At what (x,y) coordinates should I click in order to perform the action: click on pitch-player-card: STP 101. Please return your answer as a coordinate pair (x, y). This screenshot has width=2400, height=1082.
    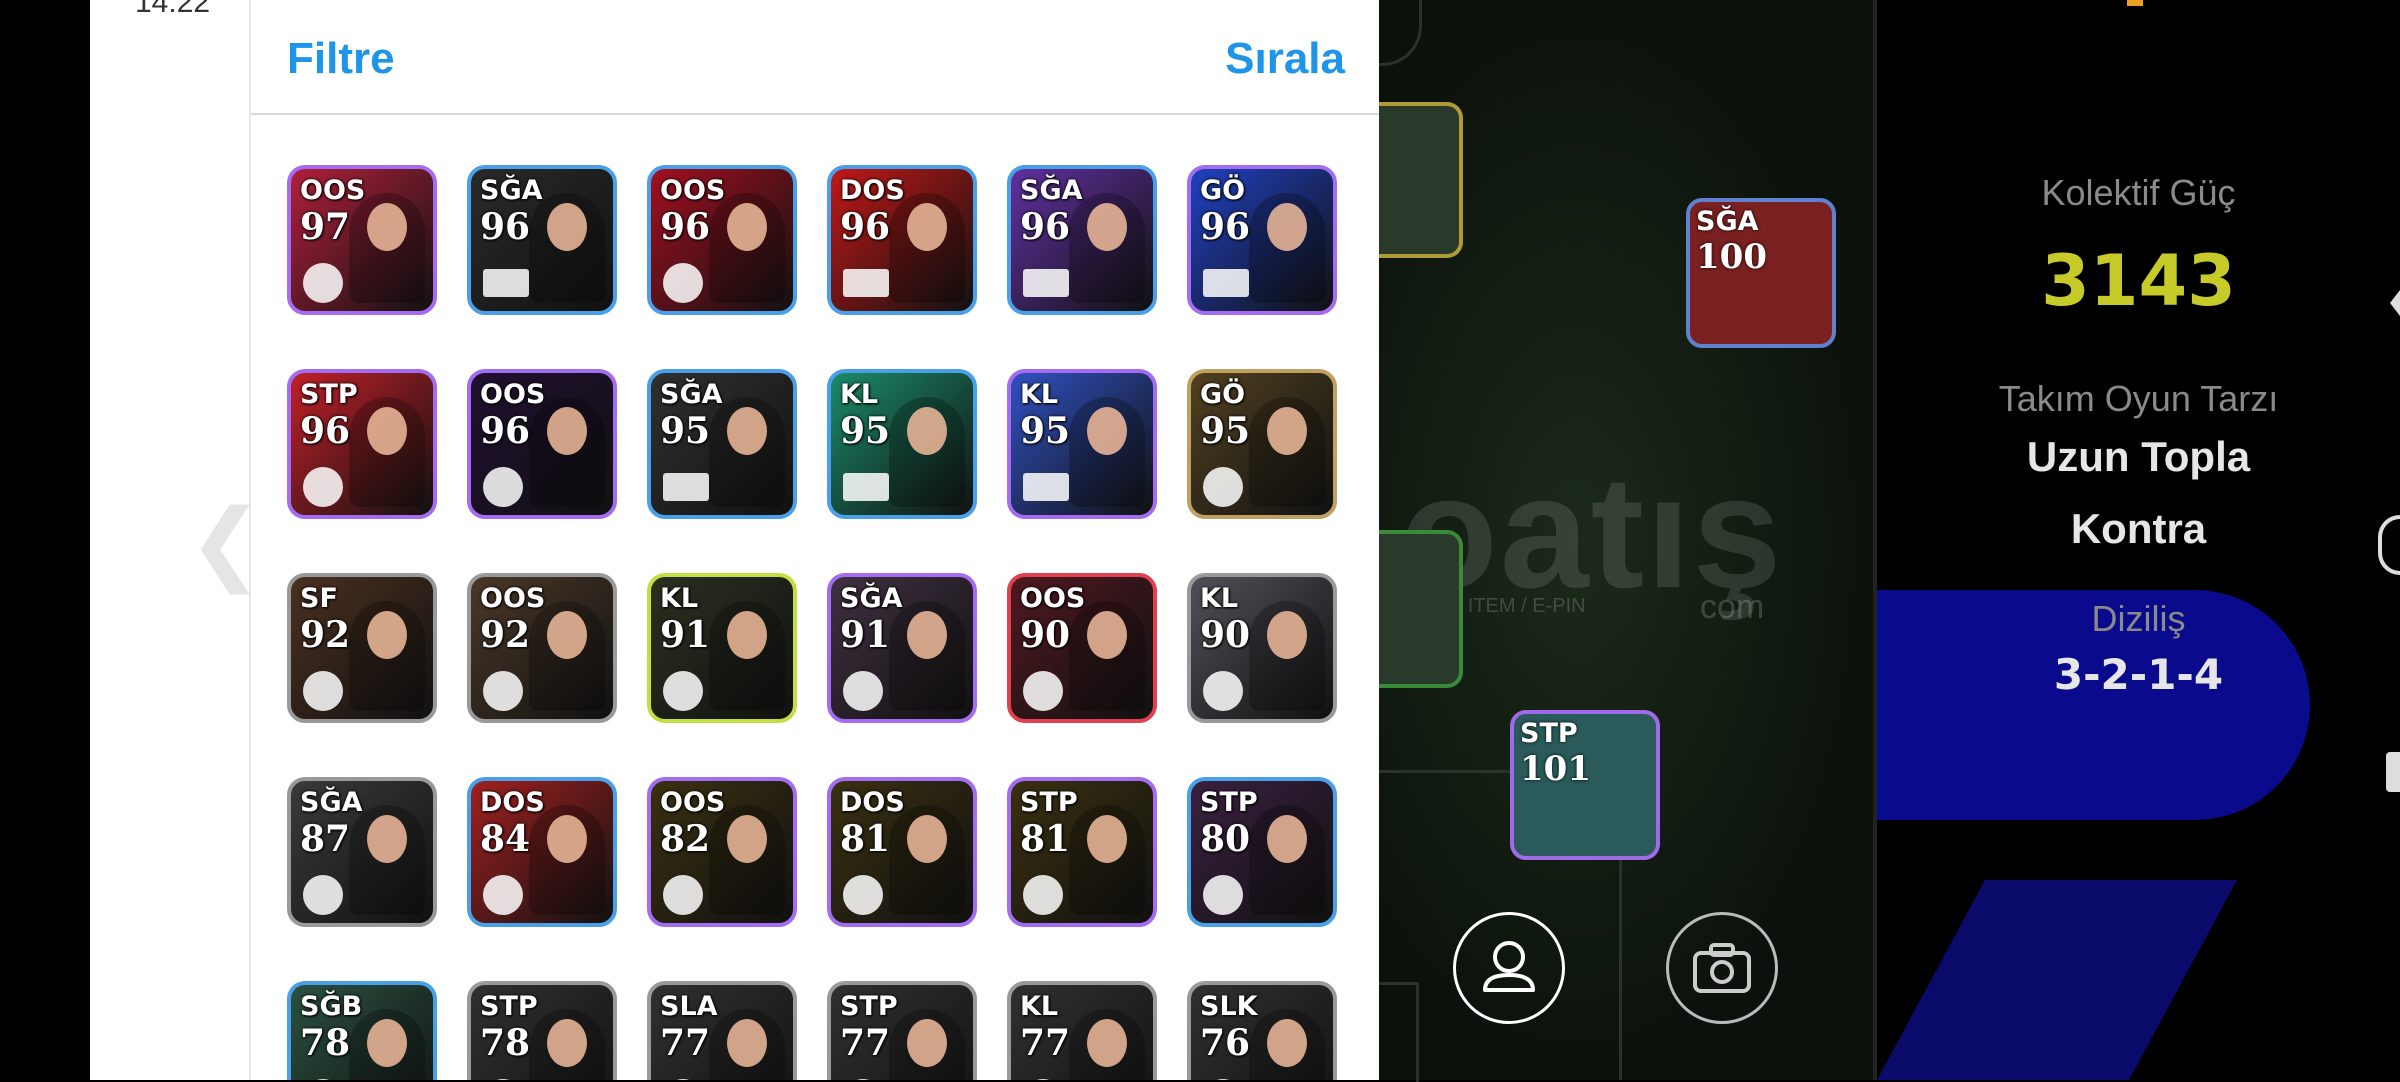
    Looking at the image, I should click on (1585, 785).